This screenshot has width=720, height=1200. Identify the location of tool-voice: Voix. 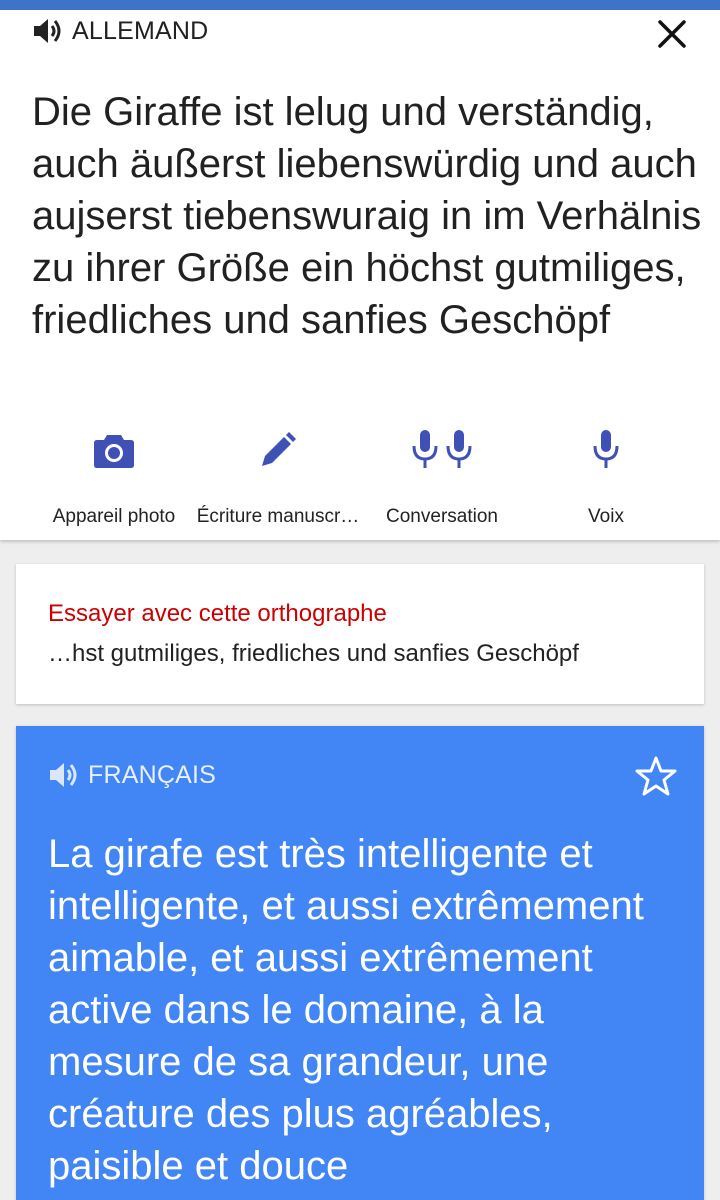
(606, 473).